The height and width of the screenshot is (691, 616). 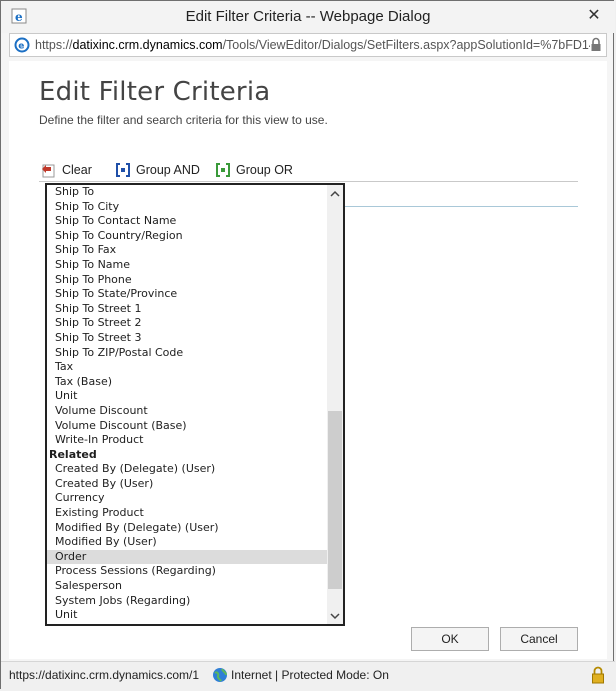 I want to click on list-item: Tax (Base), so click(x=187, y=382).